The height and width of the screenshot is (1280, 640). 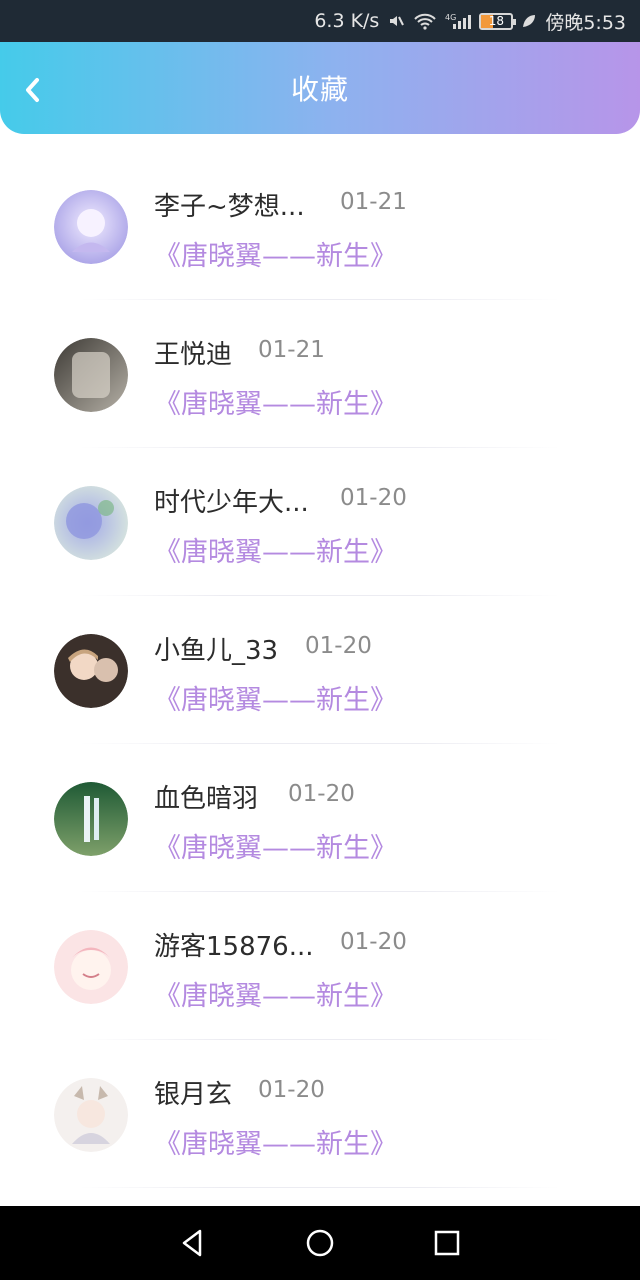 I want to click on wifi-icon, so click(x=425, y=21).